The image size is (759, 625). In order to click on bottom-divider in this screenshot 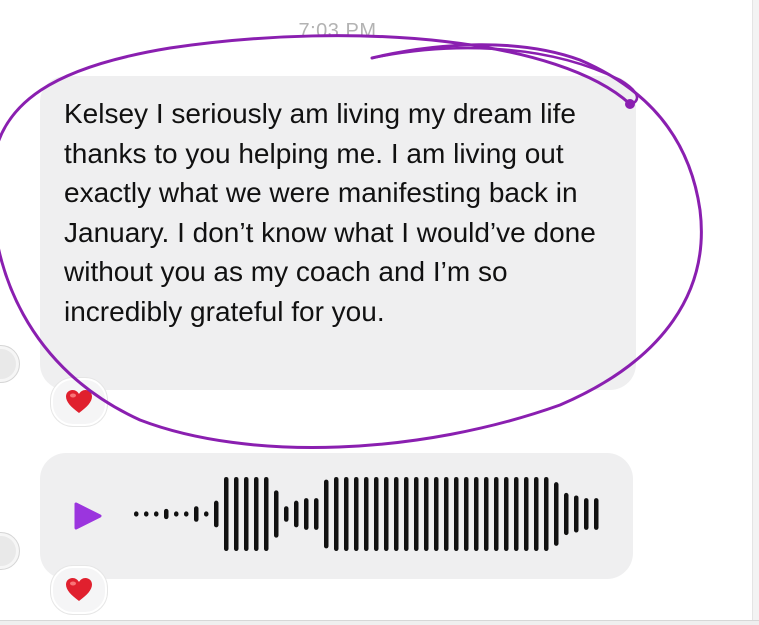, I will do `click(379, 622)`.